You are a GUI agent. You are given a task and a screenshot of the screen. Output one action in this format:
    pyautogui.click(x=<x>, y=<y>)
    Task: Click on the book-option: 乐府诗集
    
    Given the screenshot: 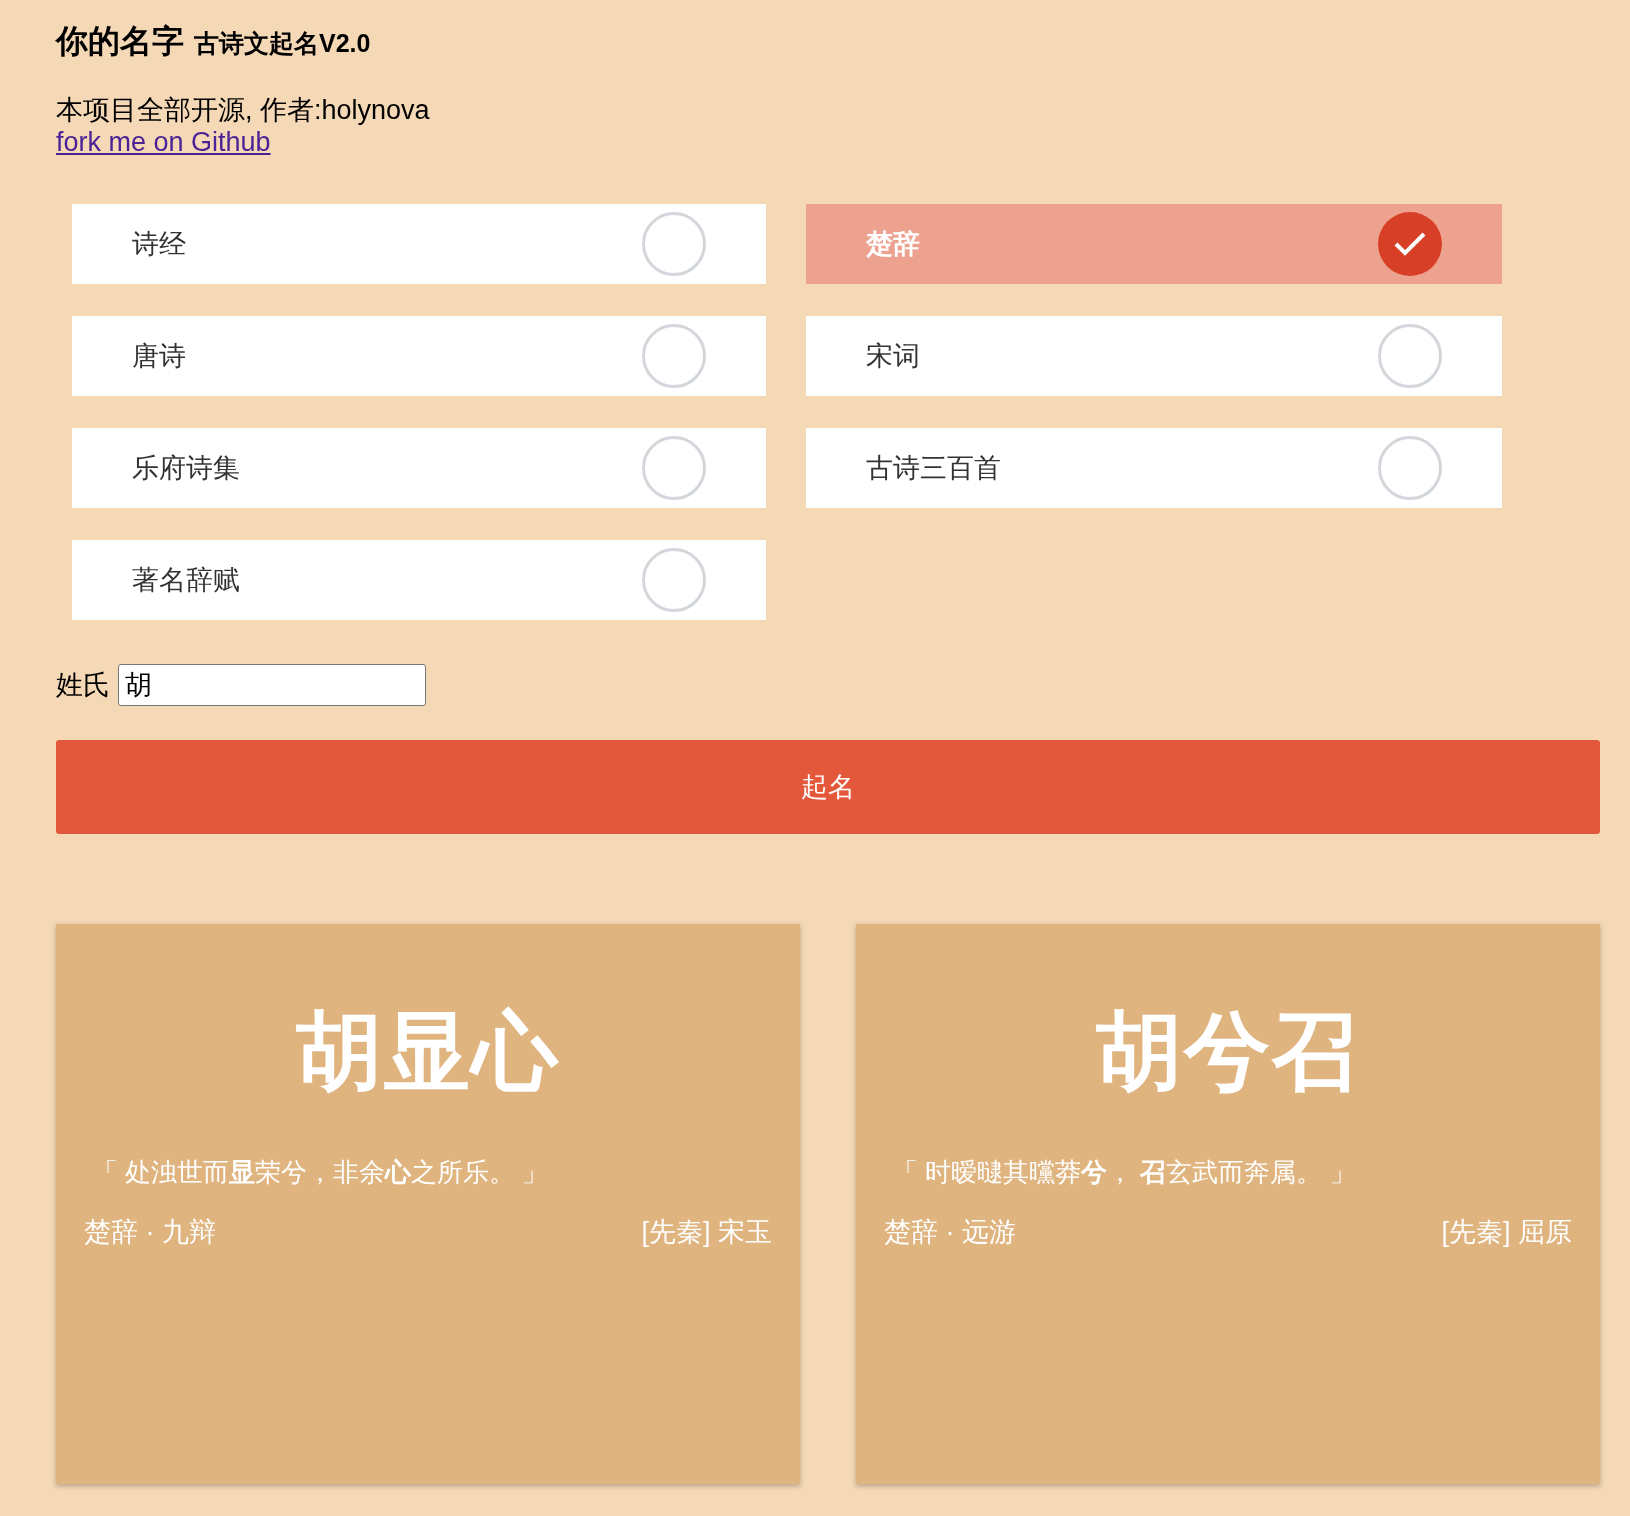 What is the action you would take?
    pyautogui.click(x=419, y=468)
    